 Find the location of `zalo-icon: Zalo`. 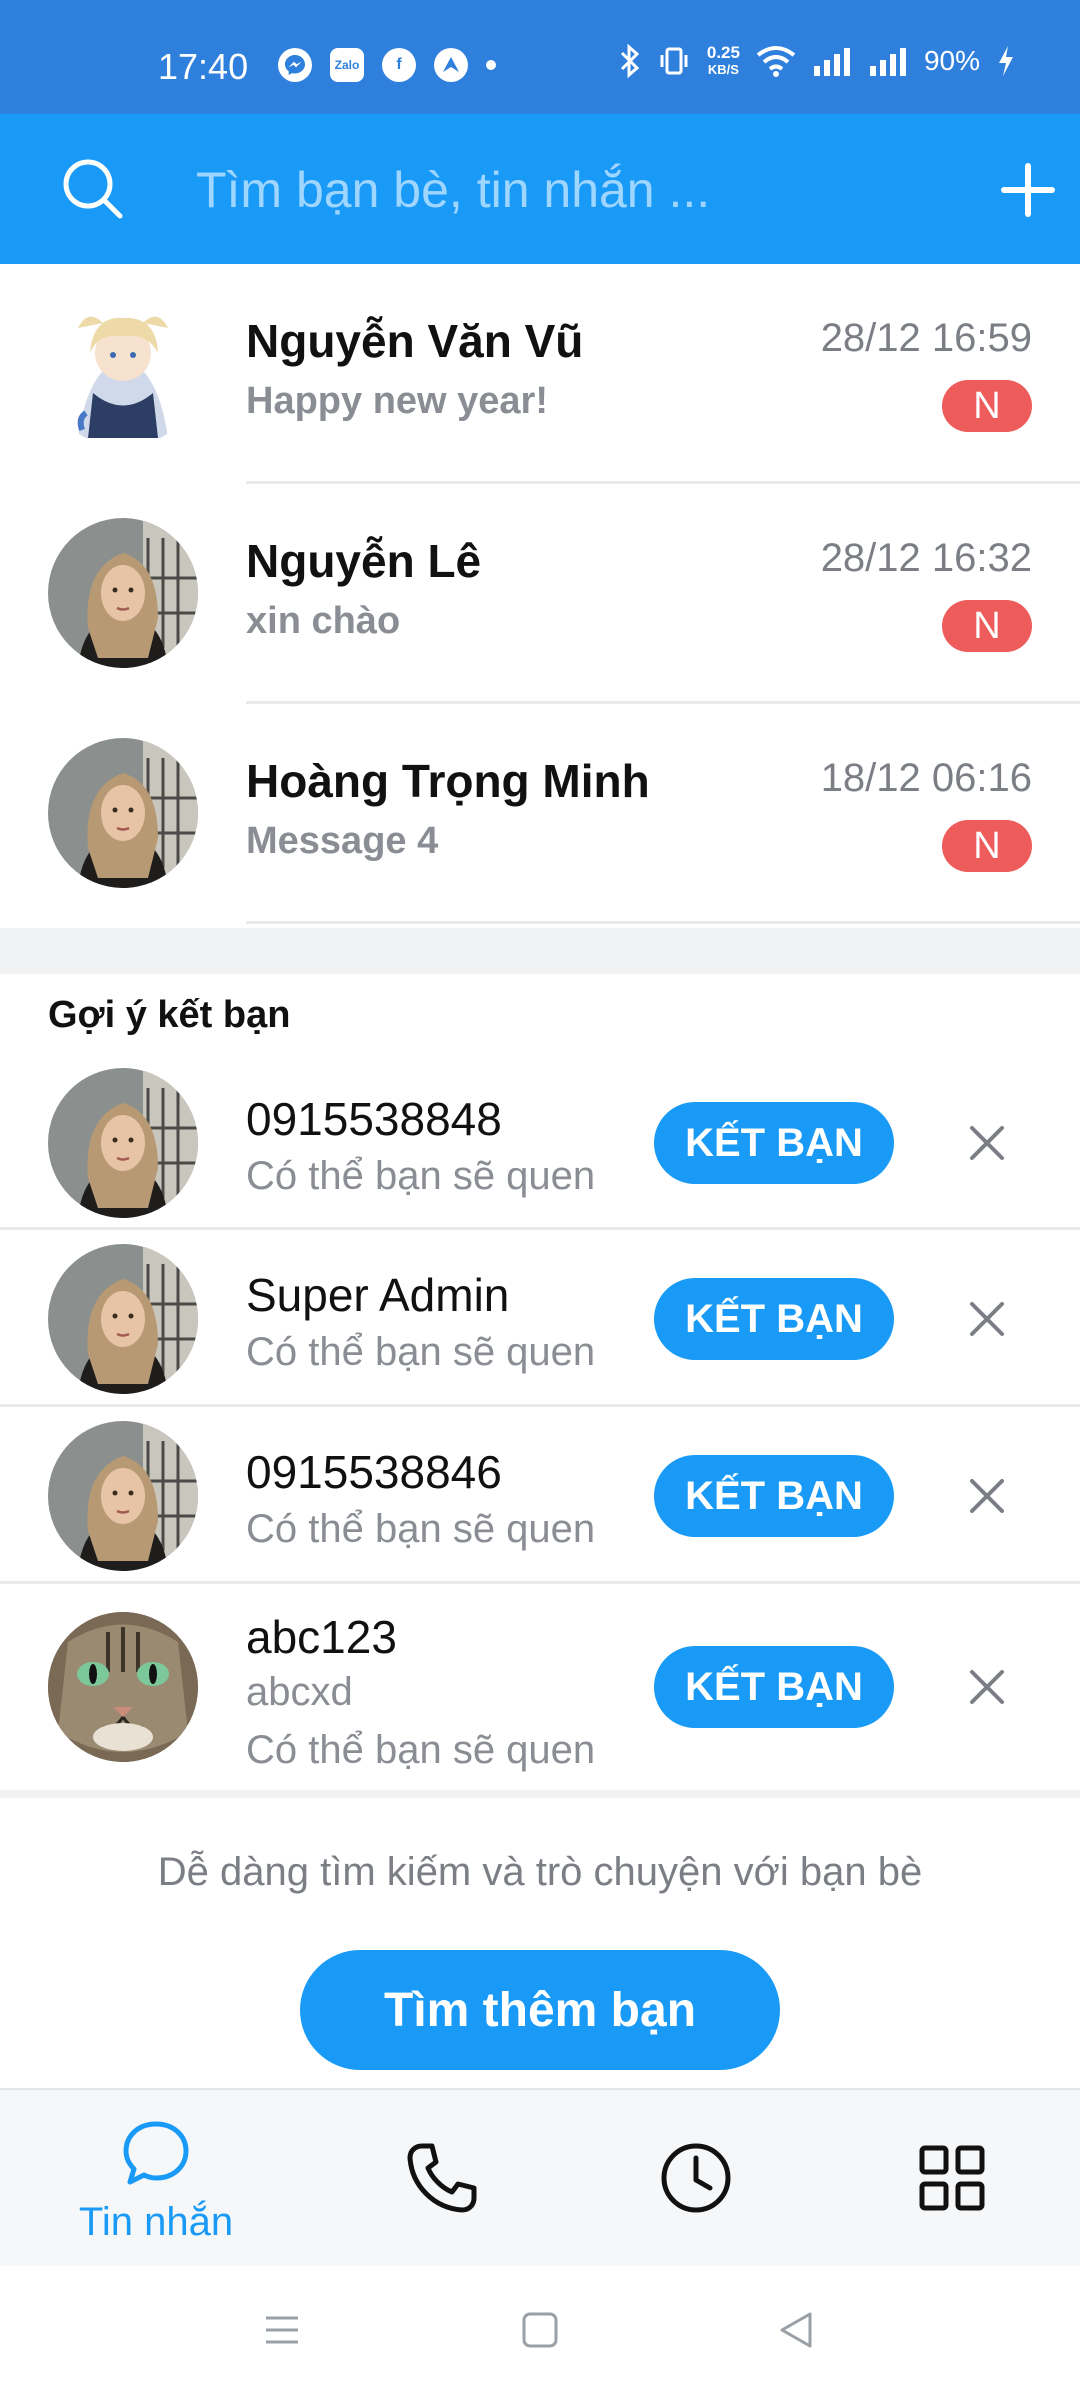

zalo-icon: Zalo is located at coordinates (347, 65).